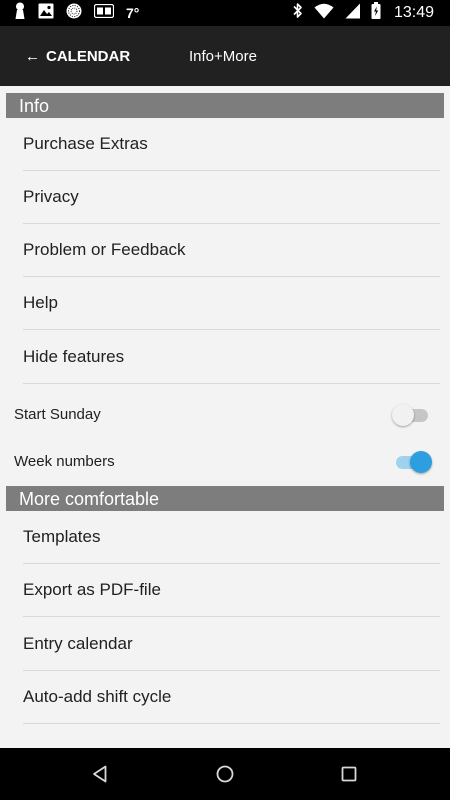 This screenshot has width=450, height=800. I want to click on recents-icon, so click(349, 774).